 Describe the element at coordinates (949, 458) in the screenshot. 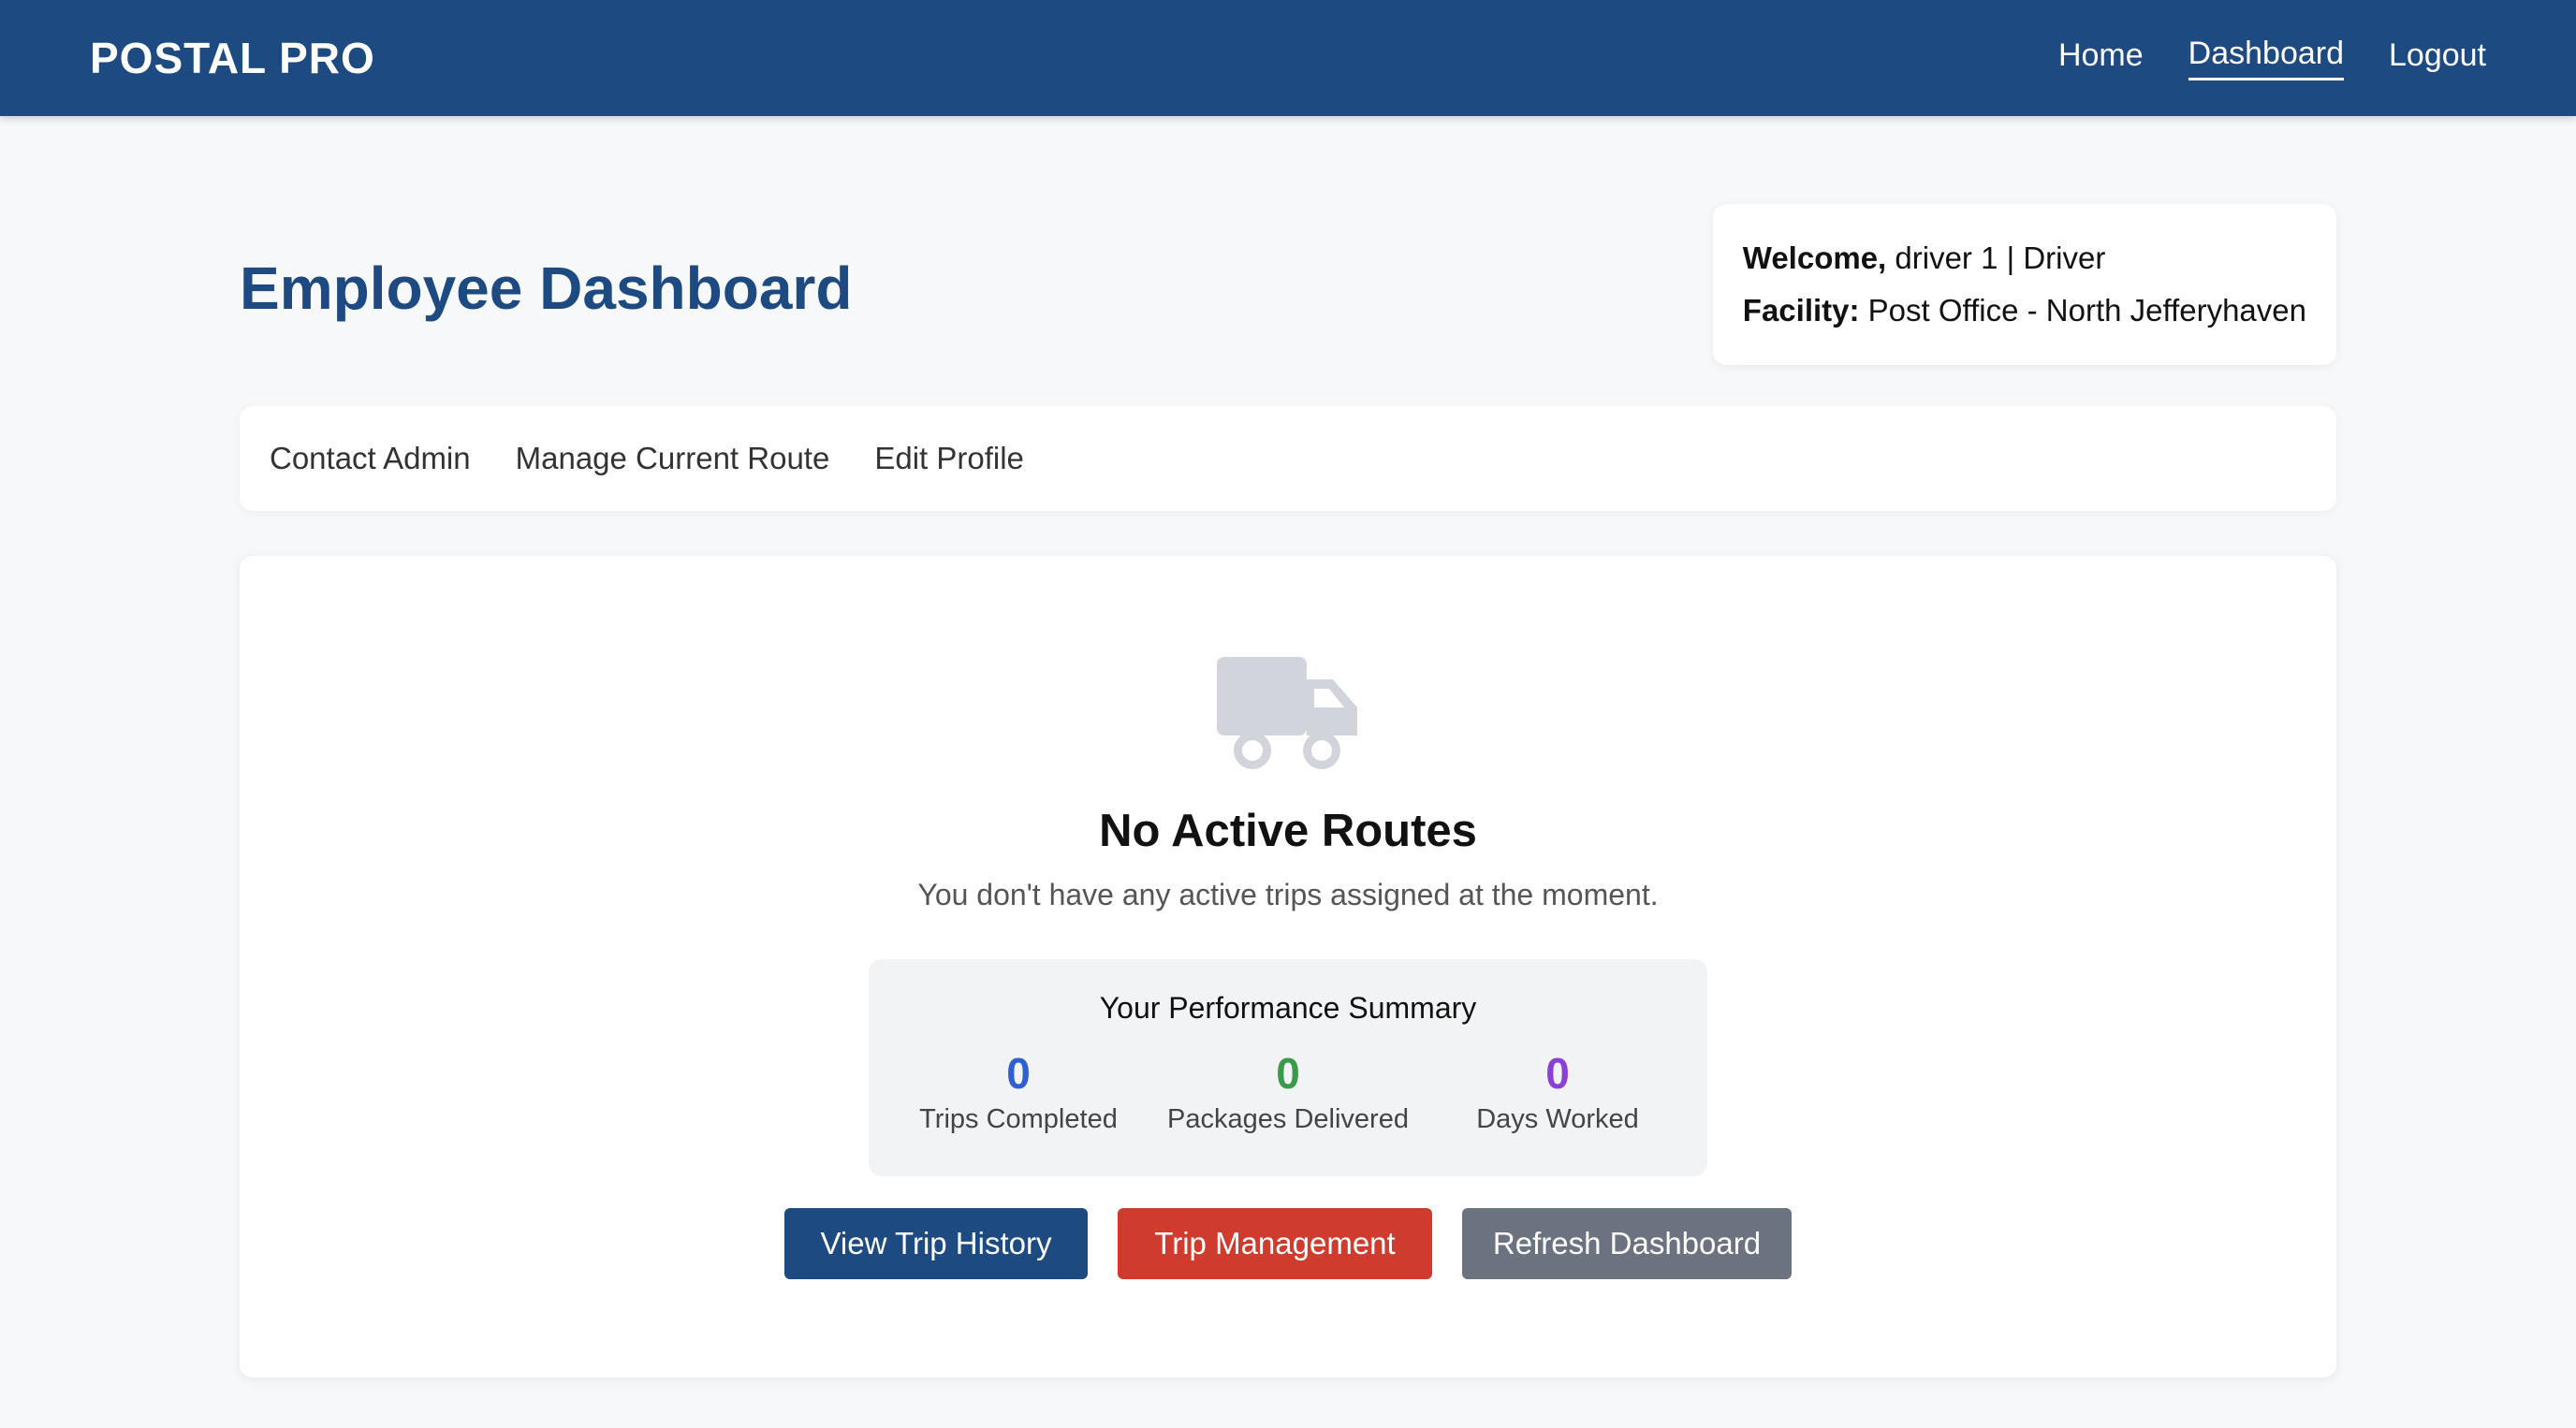

I see `edit-profile-link: Edit Profile` at that location.